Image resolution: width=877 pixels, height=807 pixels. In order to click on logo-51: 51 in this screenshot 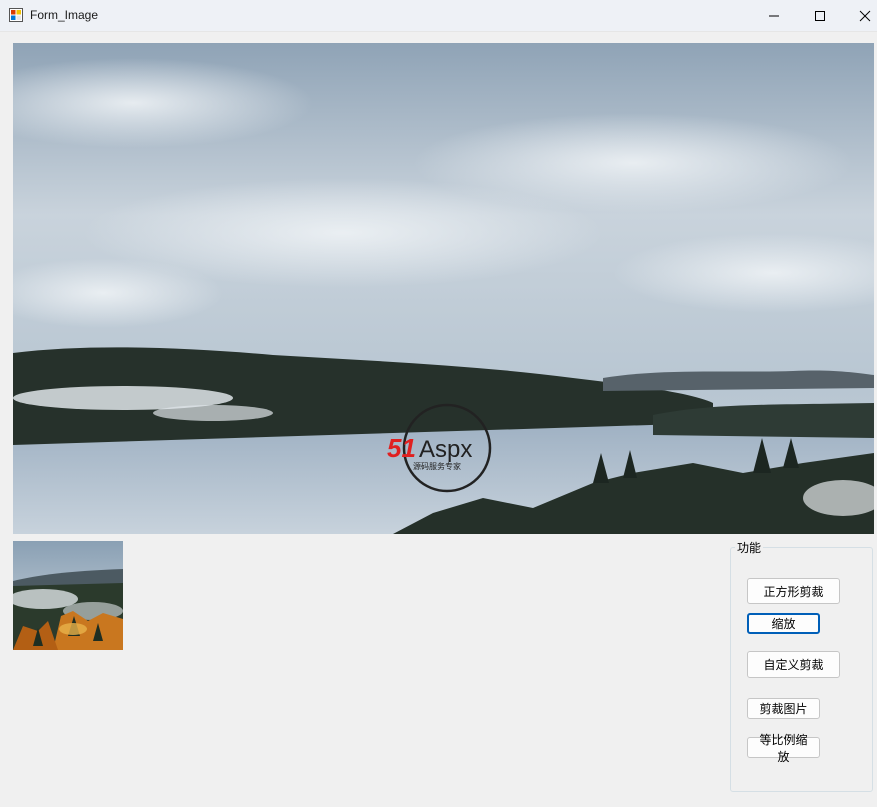, I will do `click(401, 448)`.